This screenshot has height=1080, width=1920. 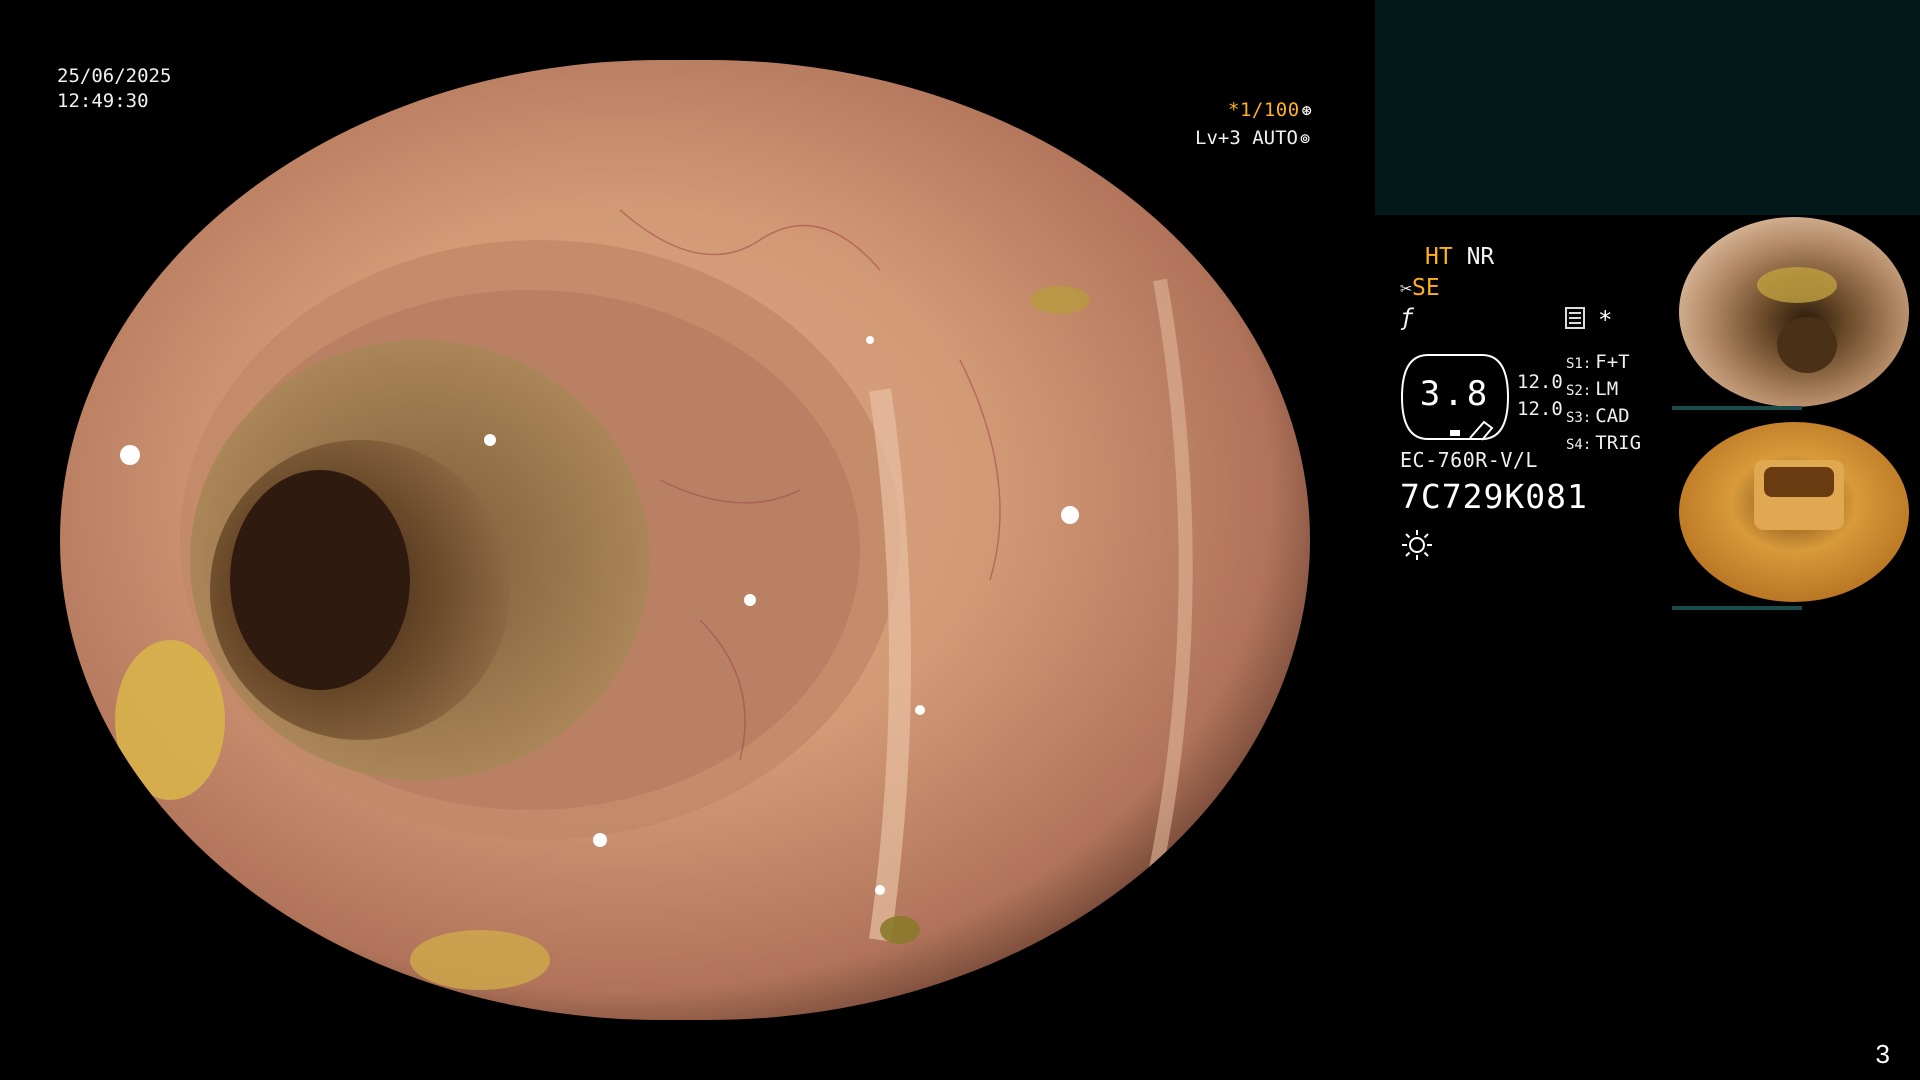 I want to click on level-readout: Lv+3 AUTO ⊚, so click(x=1252, y=138).